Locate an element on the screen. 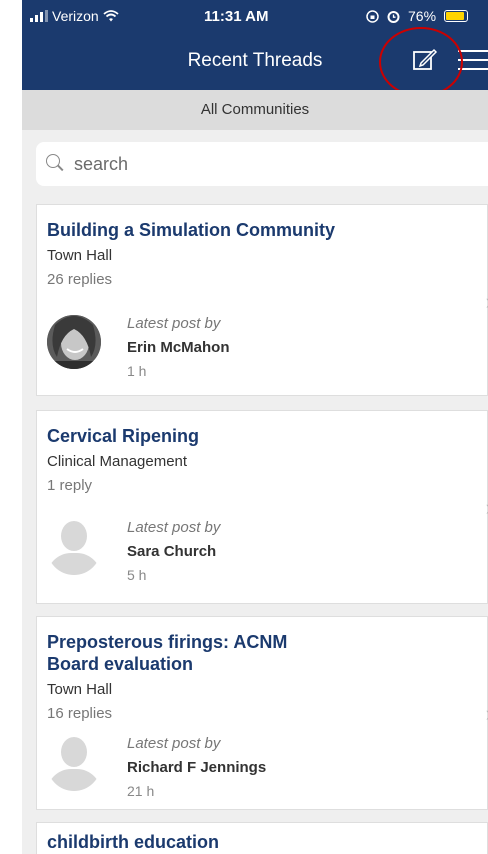 The width and height of the screenshot is (488, 854). thread-title: Building a Simulation Community is located at coordinates (191, 230).